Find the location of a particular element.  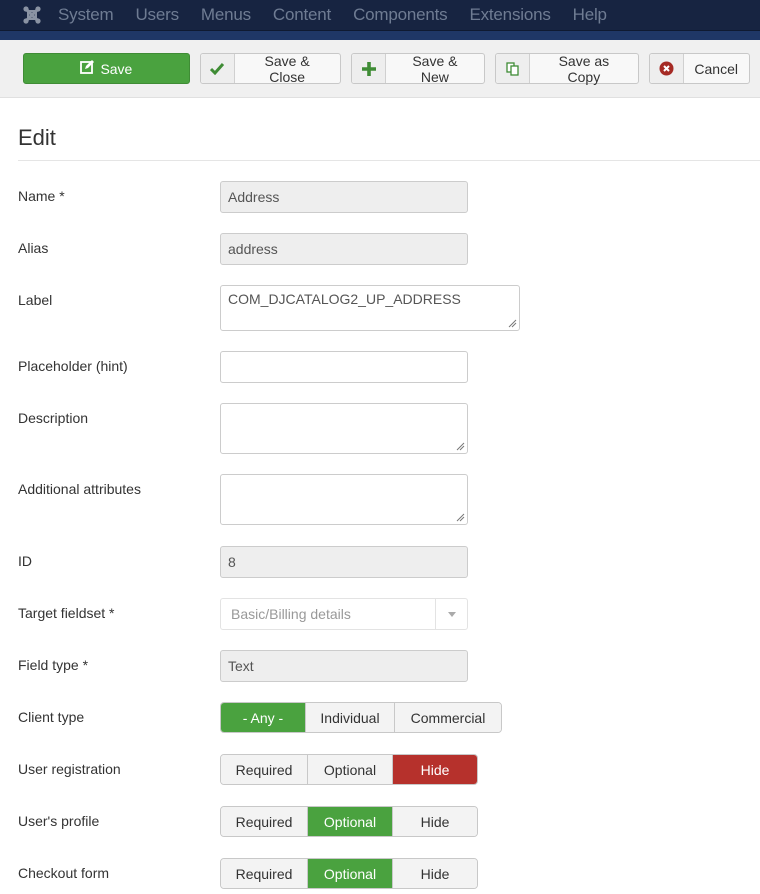

description-label: Description is located at coordinates (53, 418).